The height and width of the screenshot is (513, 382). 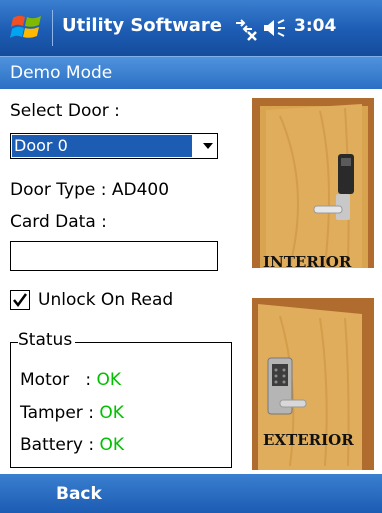 What do you see at coordinates (274, 28) in the screenshot?
I see `volume-icon` at bounding box center [274, 28].